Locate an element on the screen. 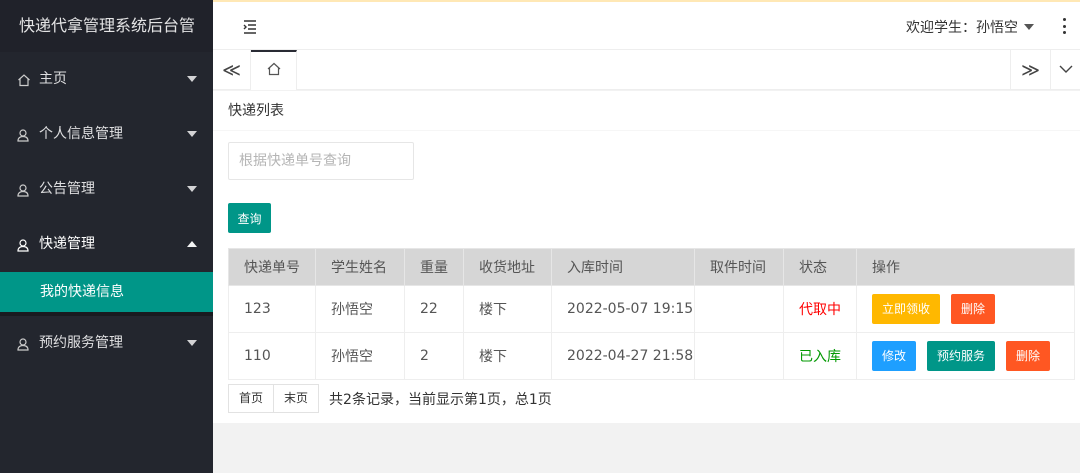 The width and height of the screenshot is (1080, 473). cell-status: 已入库 is located at coordinates (820, 356).